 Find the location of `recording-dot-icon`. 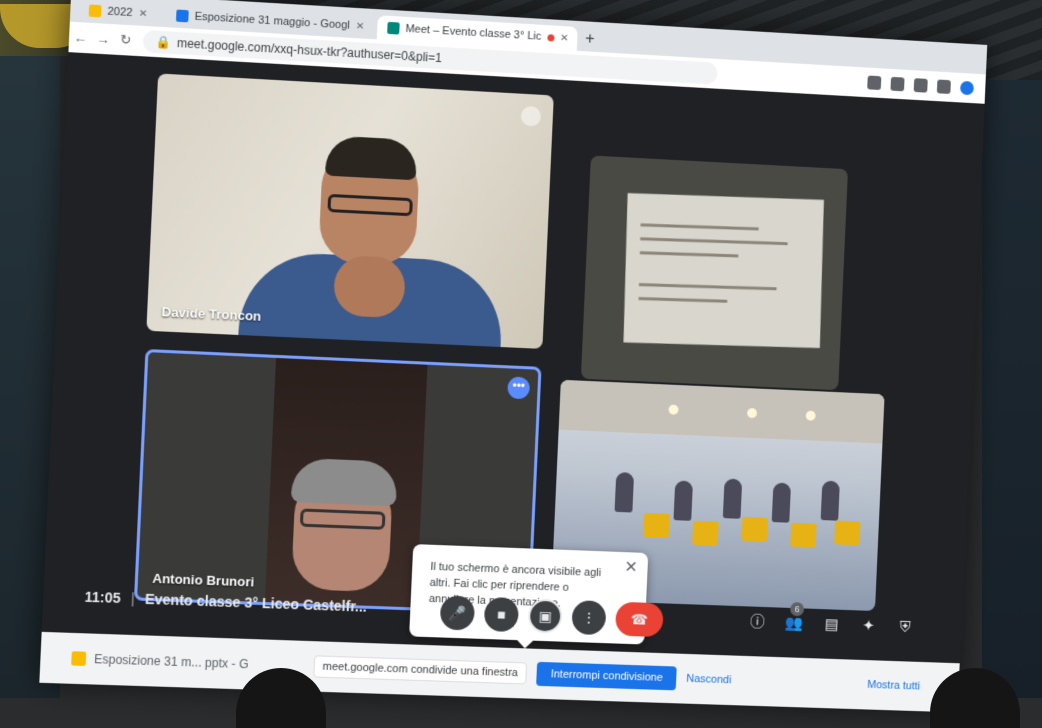

recording-dot-icon is located at coordinates (551, 37).